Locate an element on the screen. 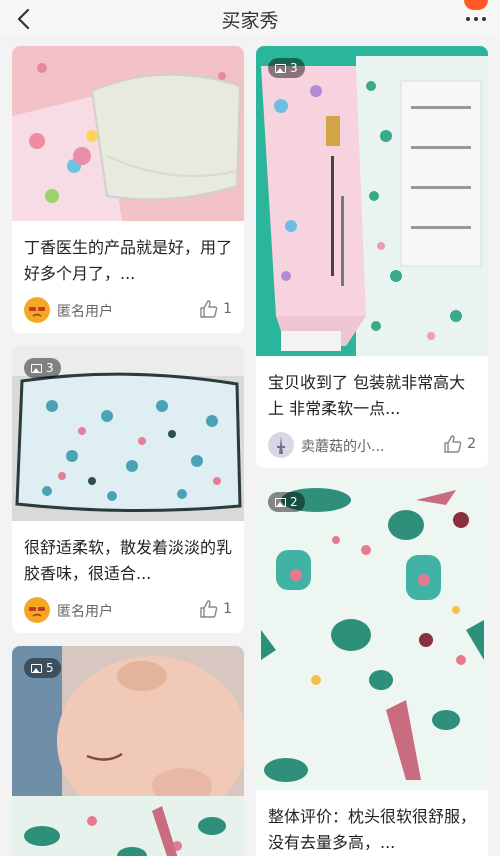 Image resolution: width=500 pixels, height=856 pixels. photo-count-badge: 5 is located at coordinates (42, 668).